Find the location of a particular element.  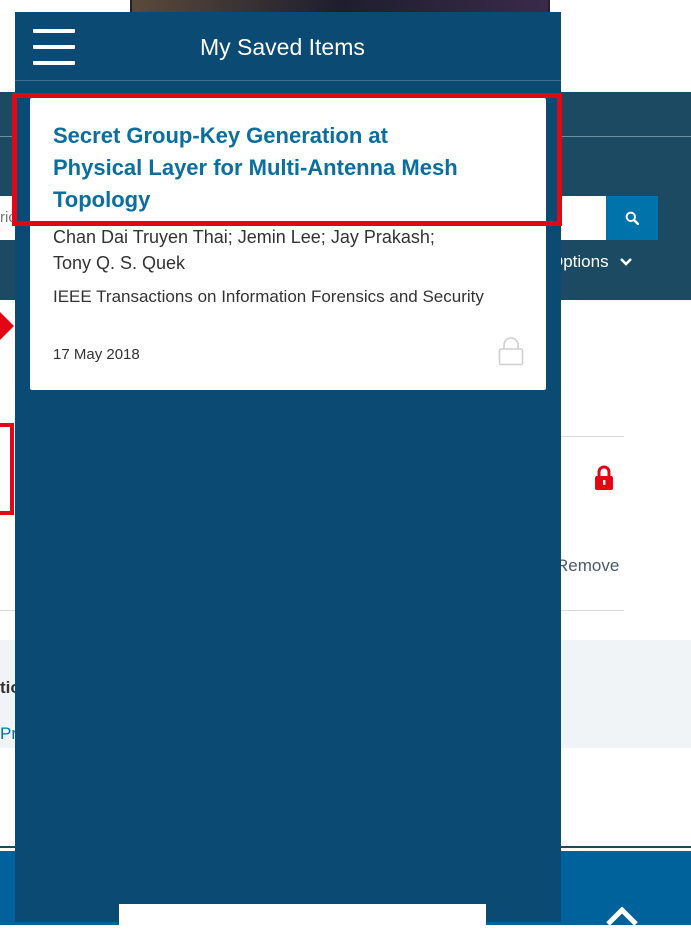

background-divider is located at coordinates (8, 610).